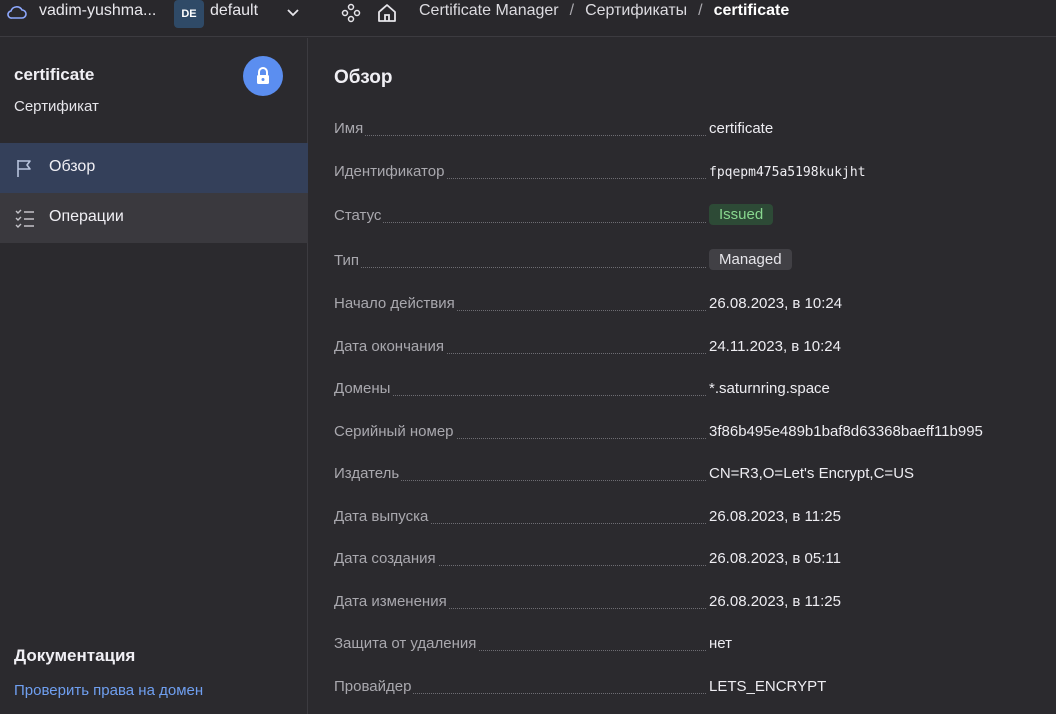 The image size is (1056, 714). What do you see at coordinates (395, 303) in the screenshot?
I see `field-label: Начало действия` at bounding box center [395, 303].